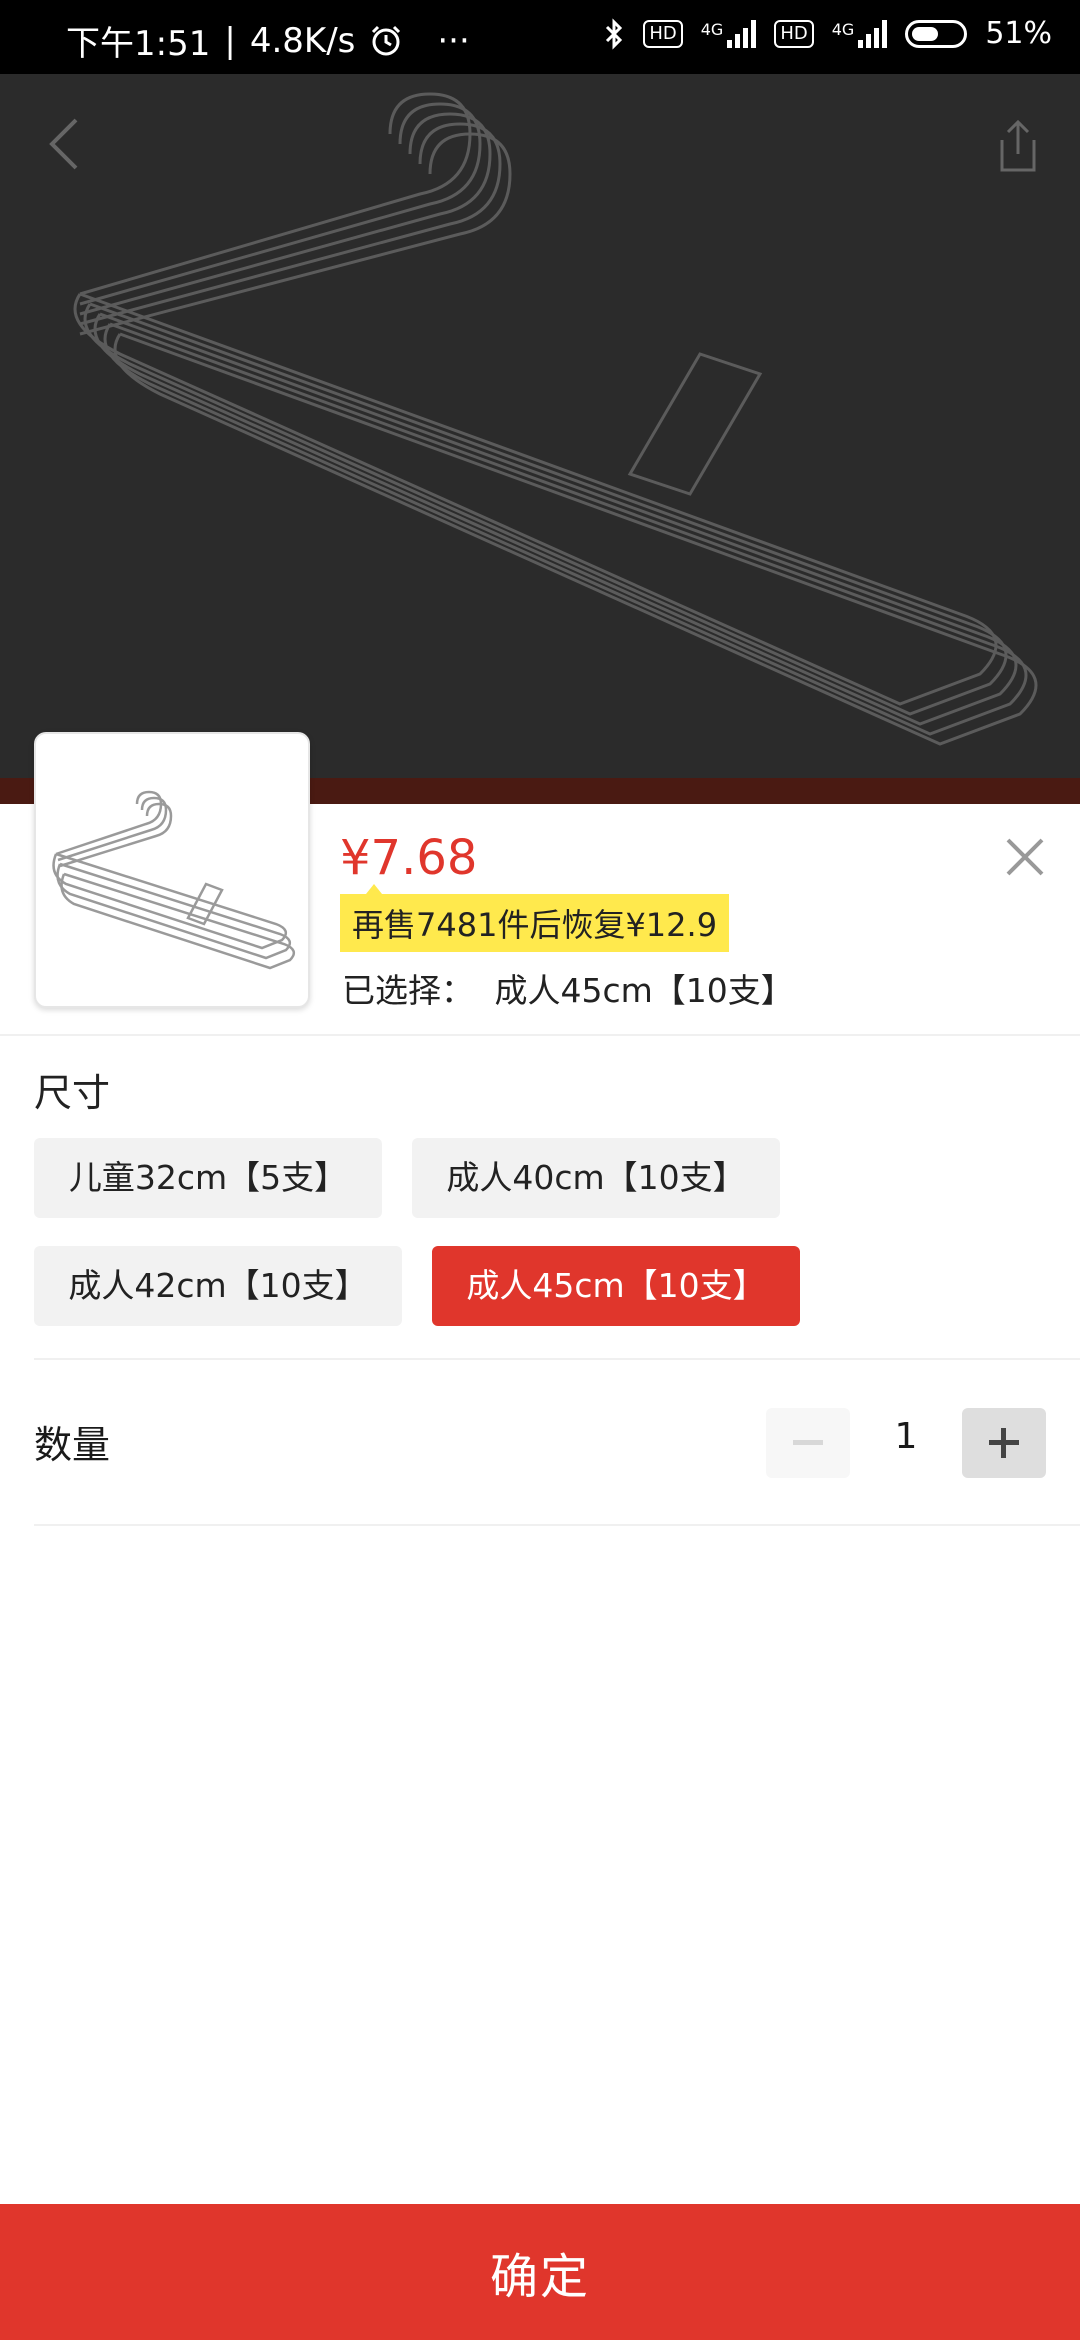  What do you see at coordinates (712, 29) in the screenshot?
I see `network-type-1: 4G` at bounding box center [712, 29].